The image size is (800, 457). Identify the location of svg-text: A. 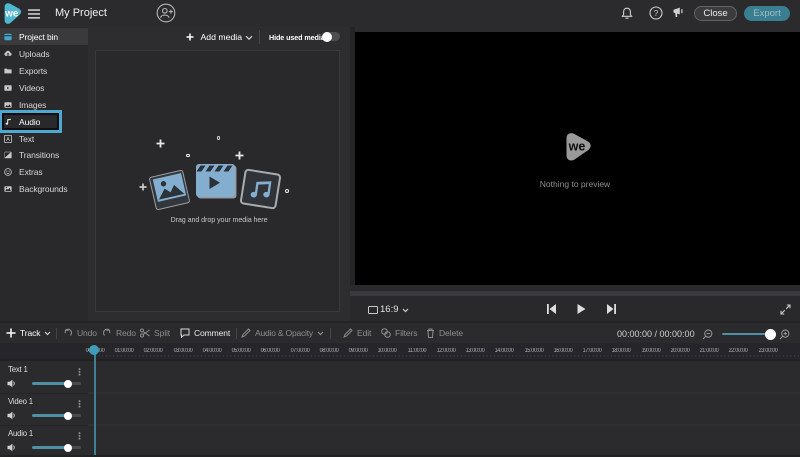
(8, 140).